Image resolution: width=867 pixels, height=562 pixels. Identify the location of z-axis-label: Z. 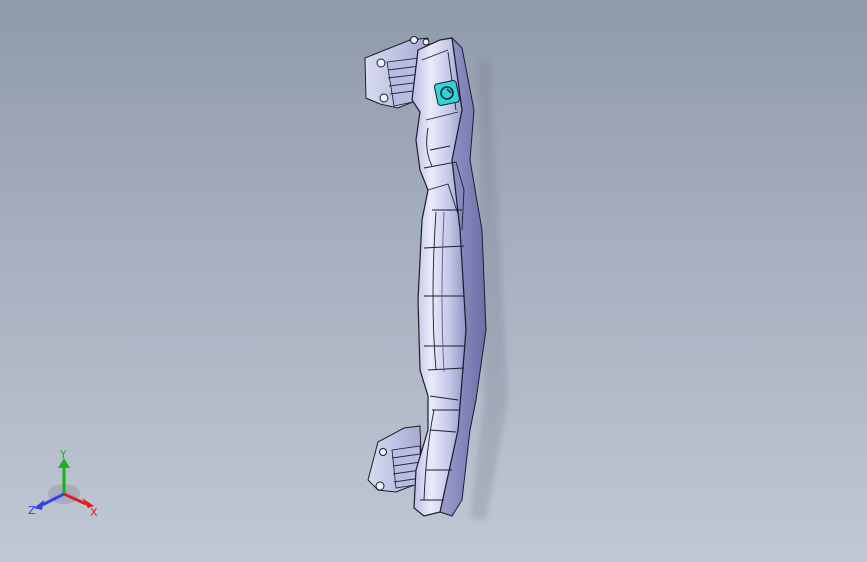
(32, 510).